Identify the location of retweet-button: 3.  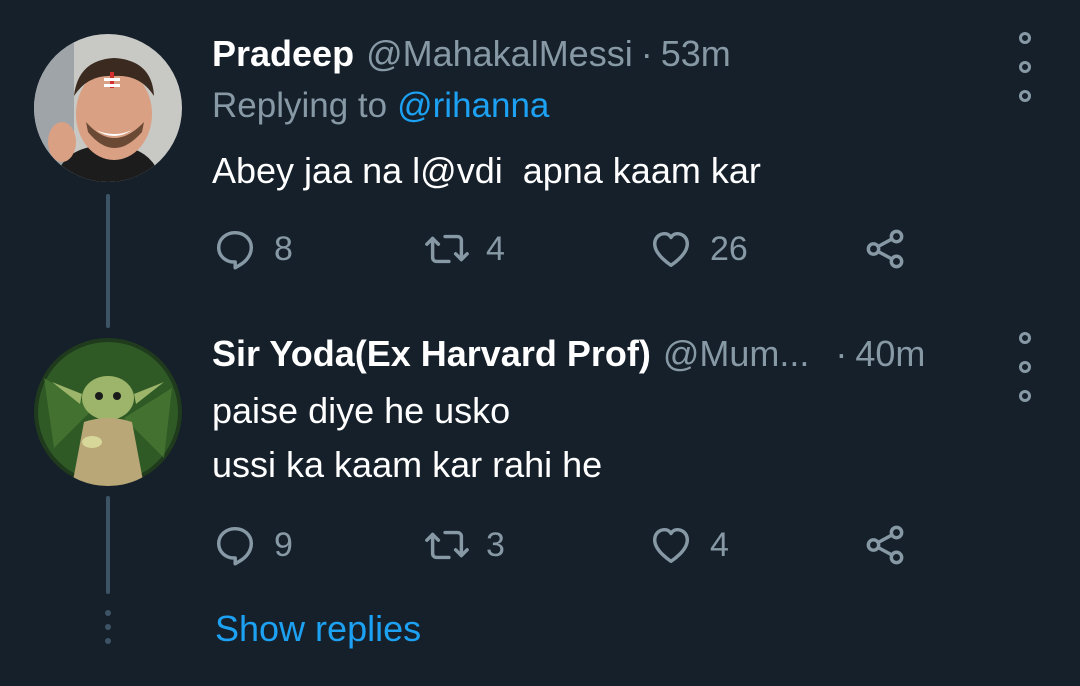
(464, 545).